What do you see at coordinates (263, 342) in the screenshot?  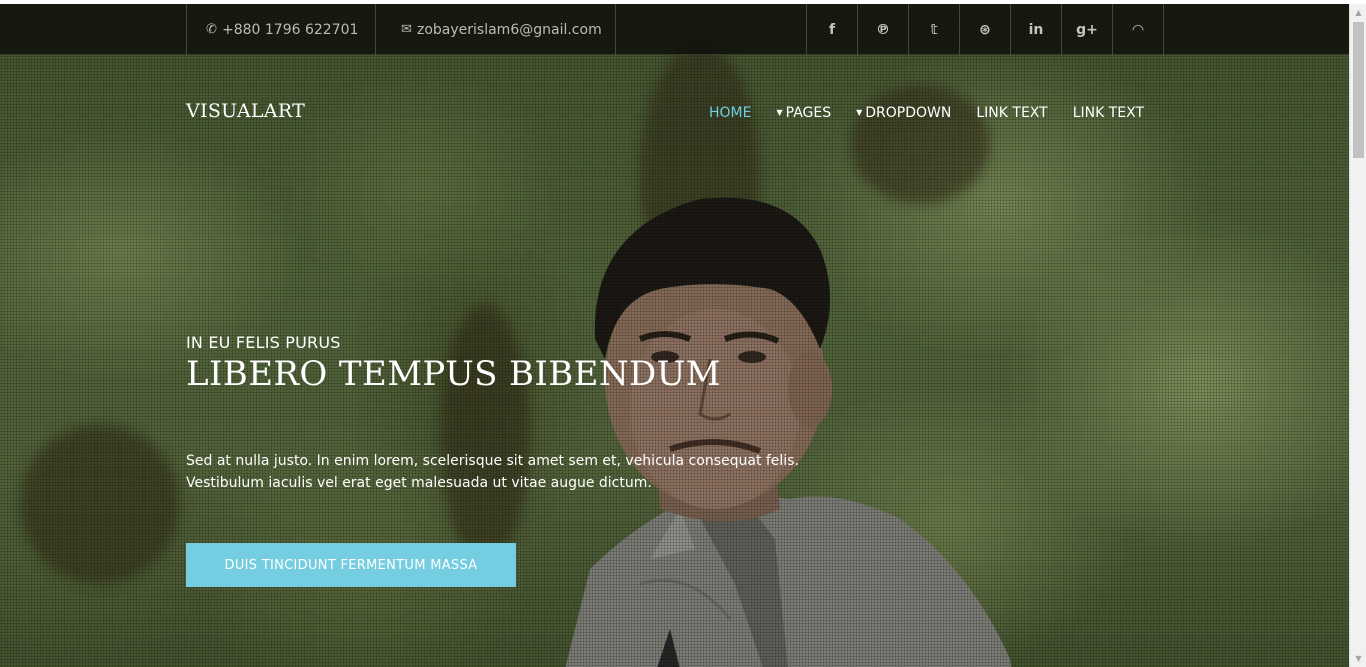 I see `hero-kicker: IN EU FELIS PURUS` at bounding box center [263, 342].